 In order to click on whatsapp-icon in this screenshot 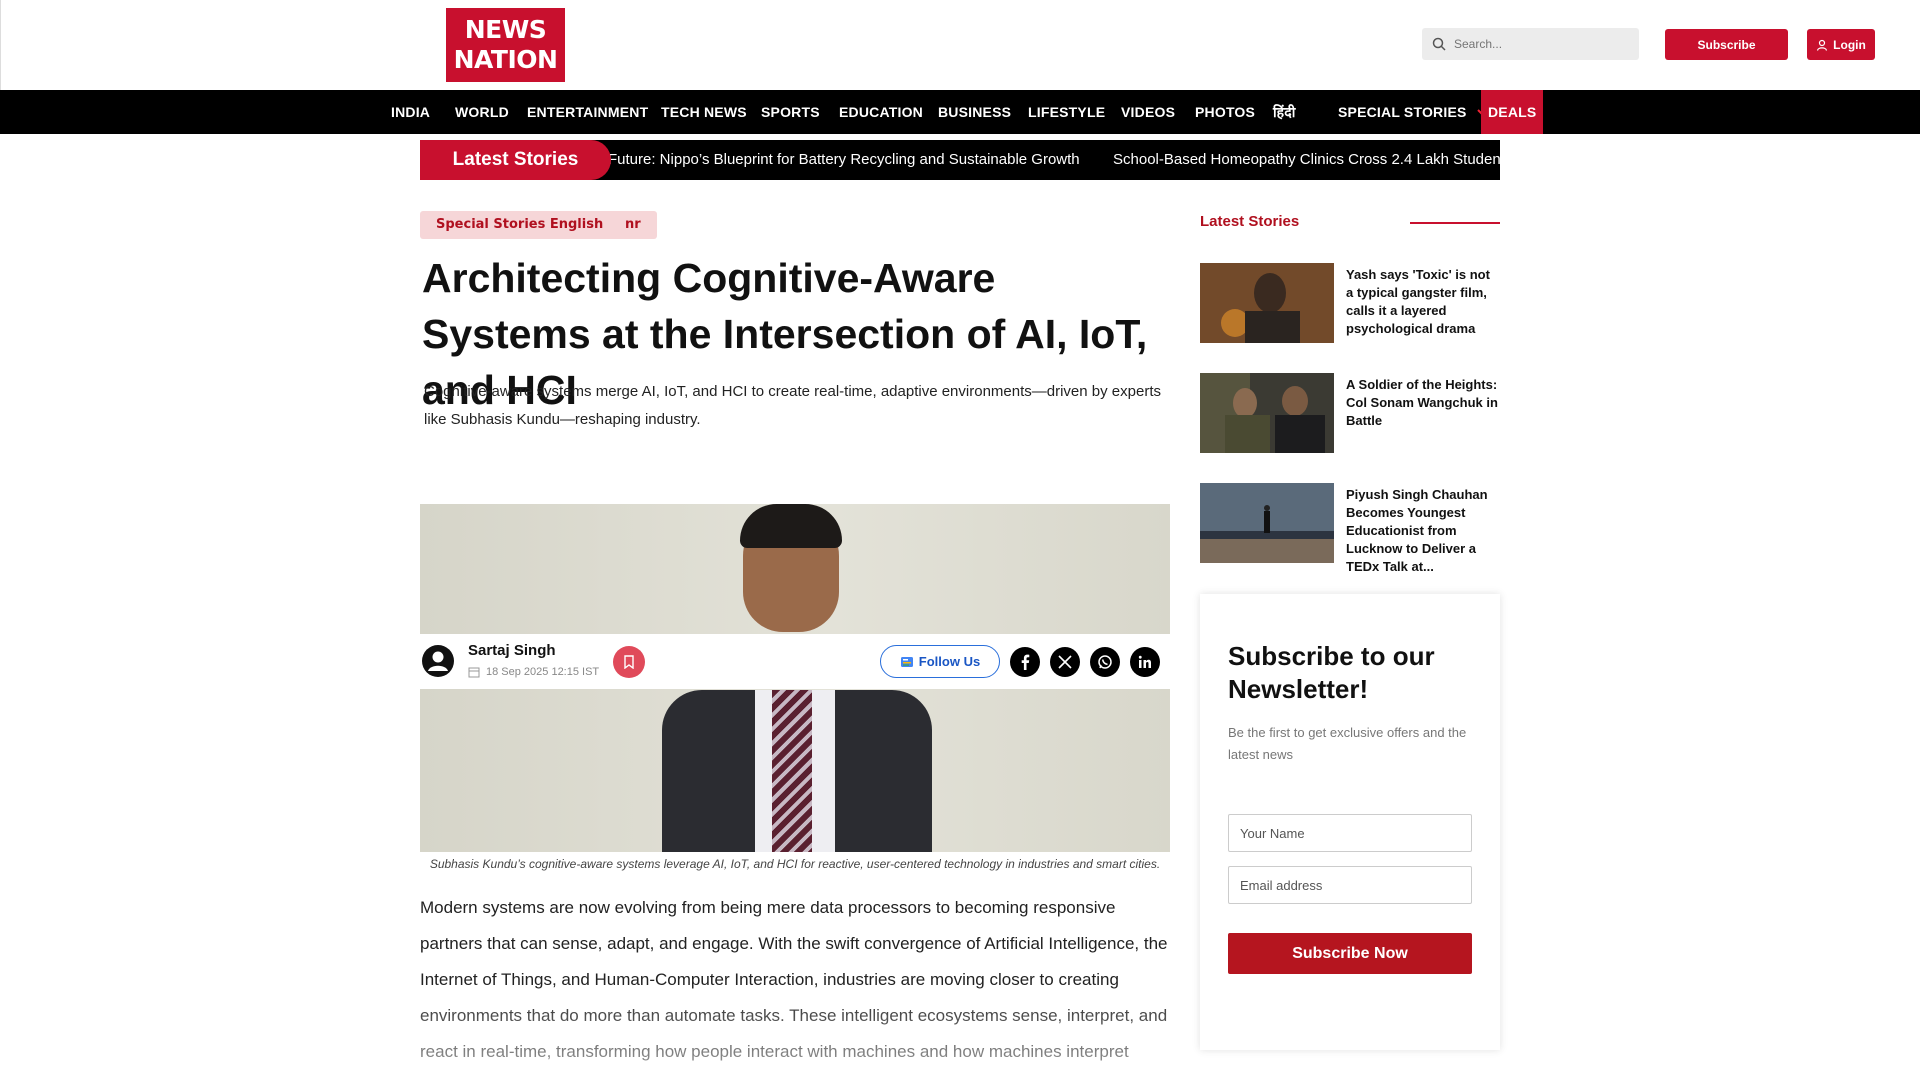, I will do `click(1105, 662)`.